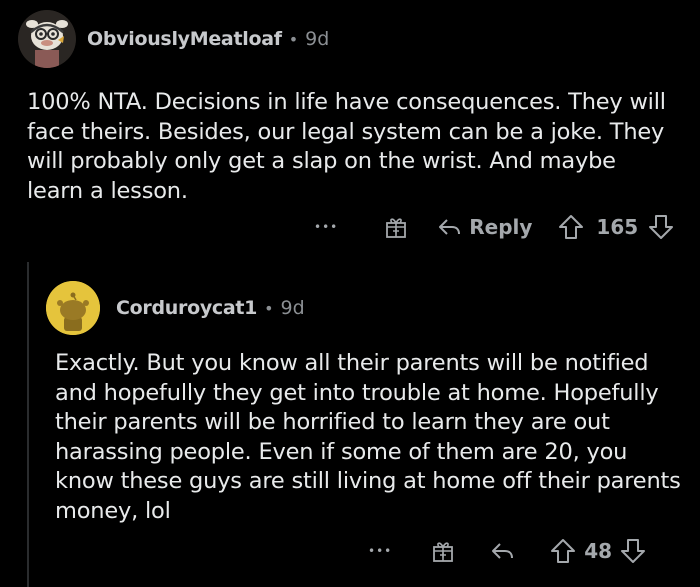  I want to click on vote-score: 165, so click(617, 227).